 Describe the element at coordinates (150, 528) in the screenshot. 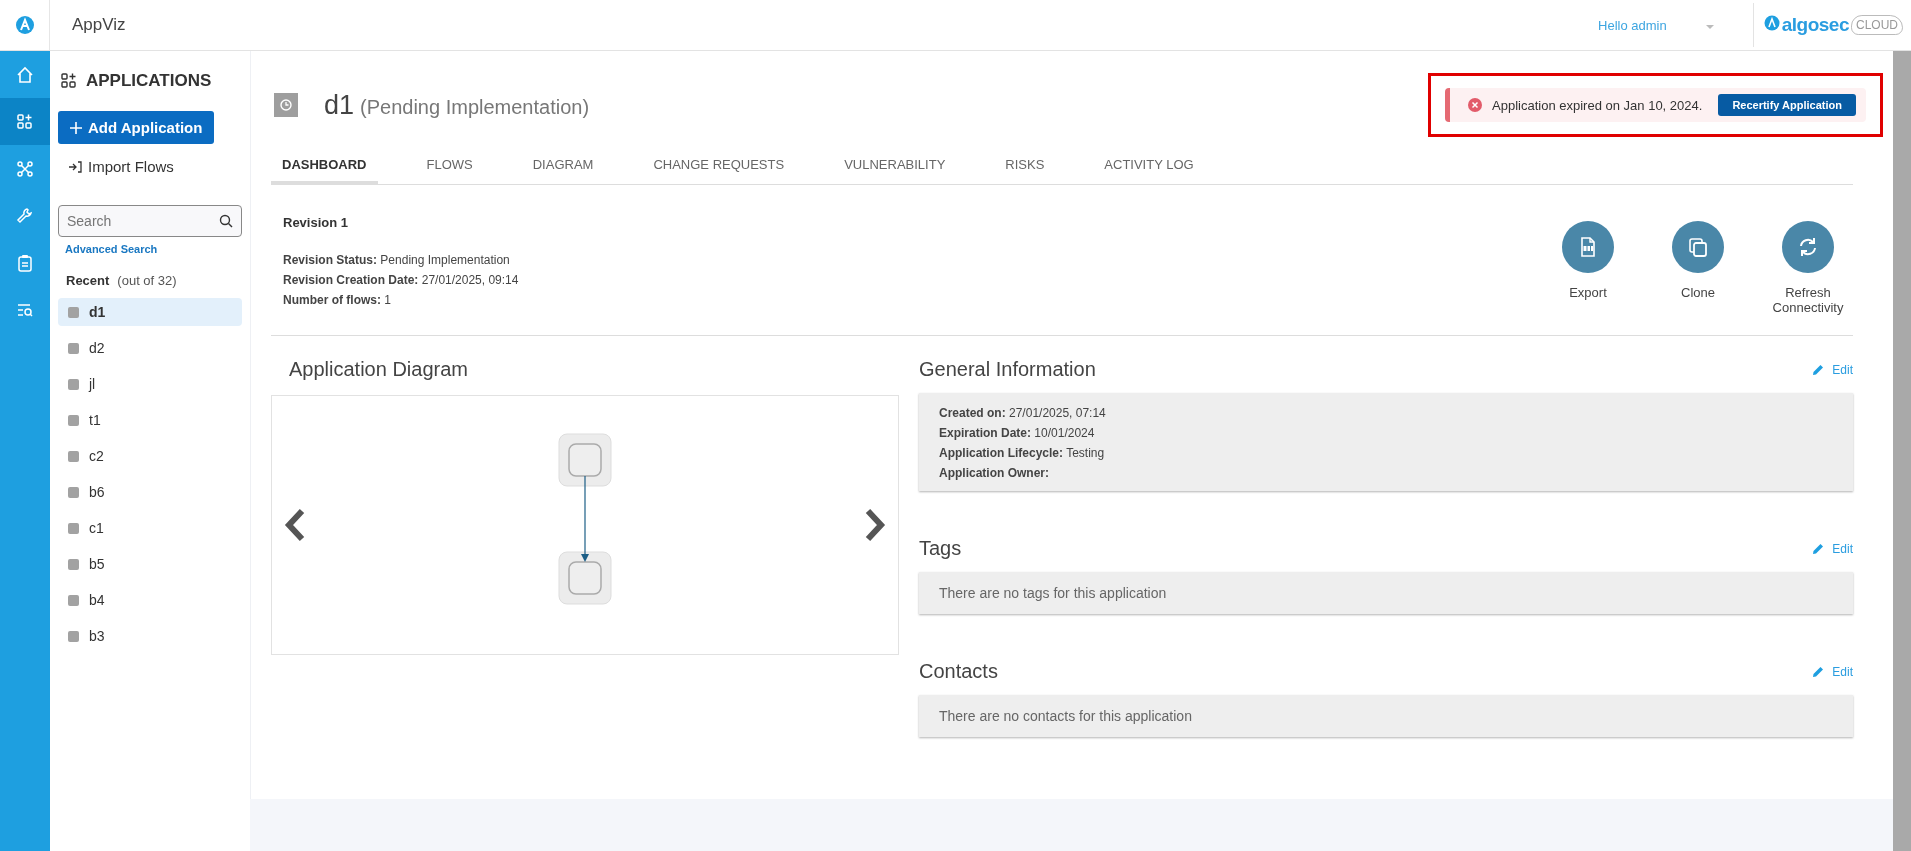

I see `application-item: c1` at that location.